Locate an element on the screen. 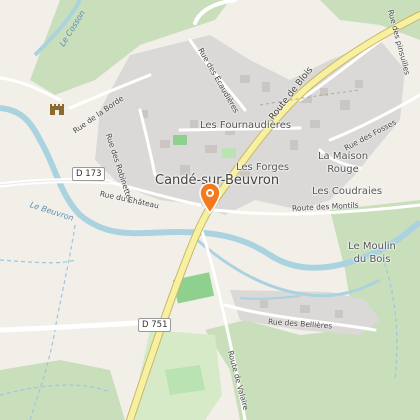 The image size is (420, 420). castle-icon is located at coordinates (57, 108).